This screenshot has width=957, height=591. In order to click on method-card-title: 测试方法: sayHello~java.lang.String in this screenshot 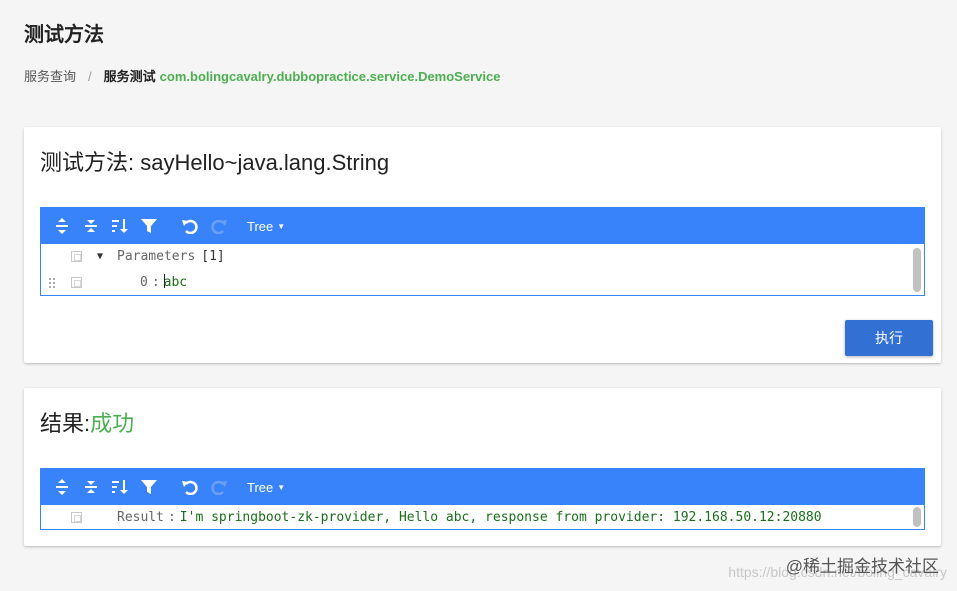, I will do `click(215, 162)`.